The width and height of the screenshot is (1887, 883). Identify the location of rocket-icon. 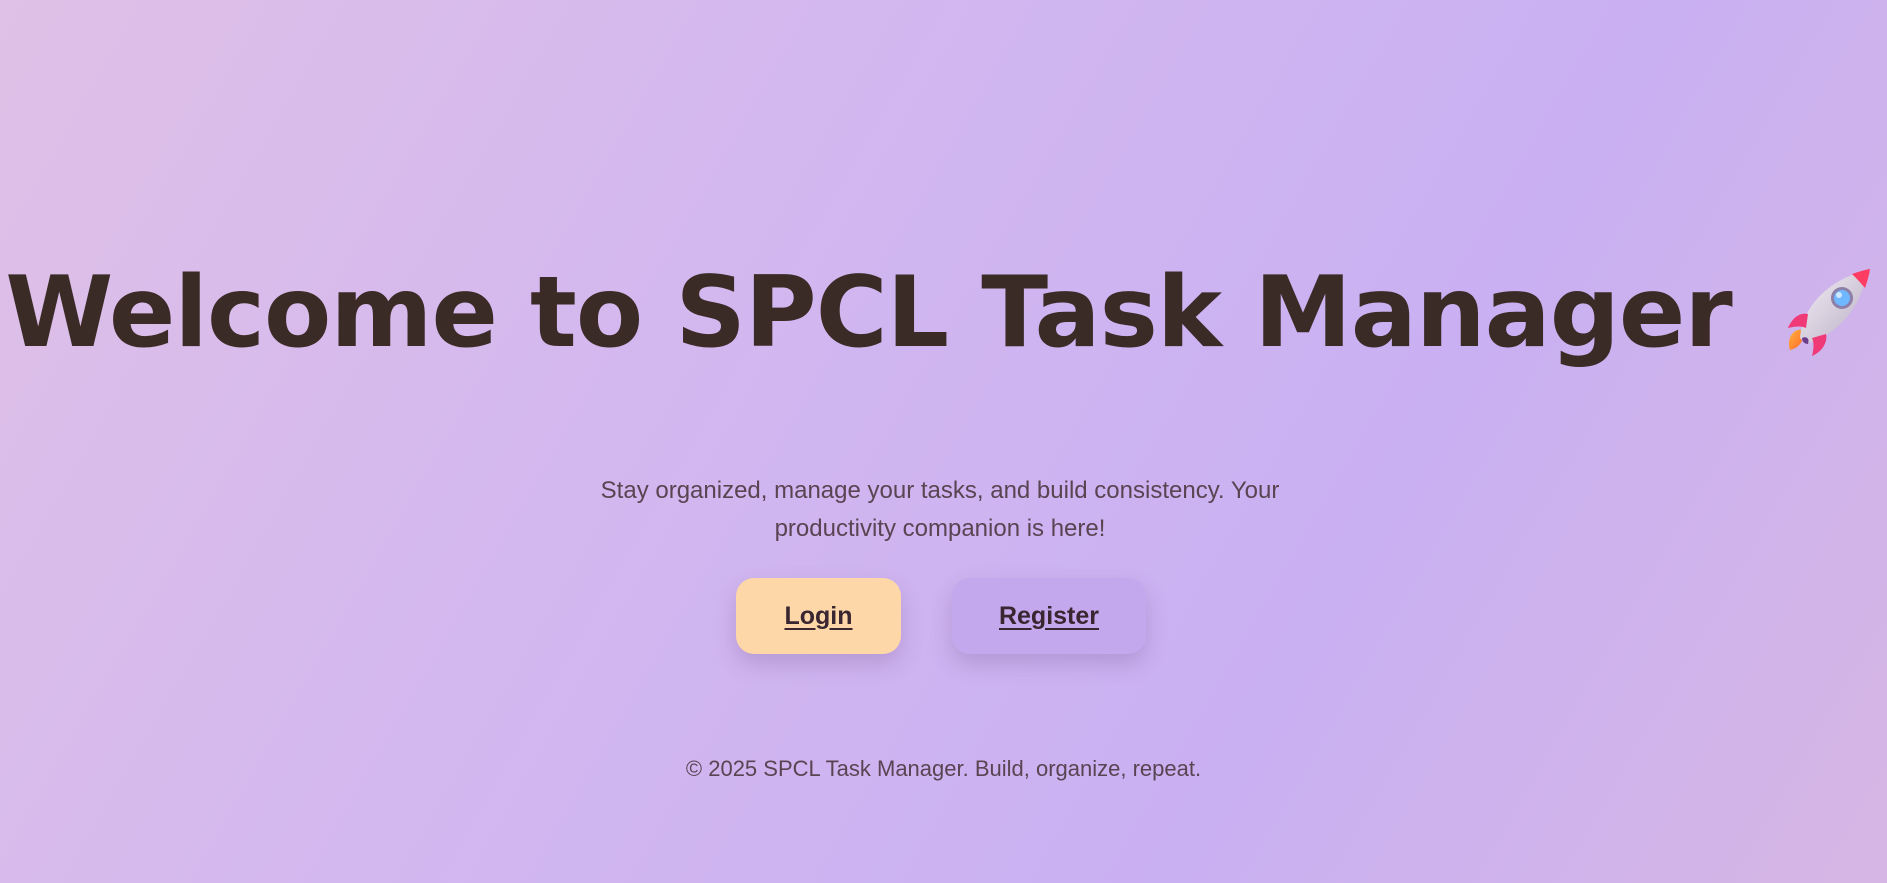
(1827, 313).